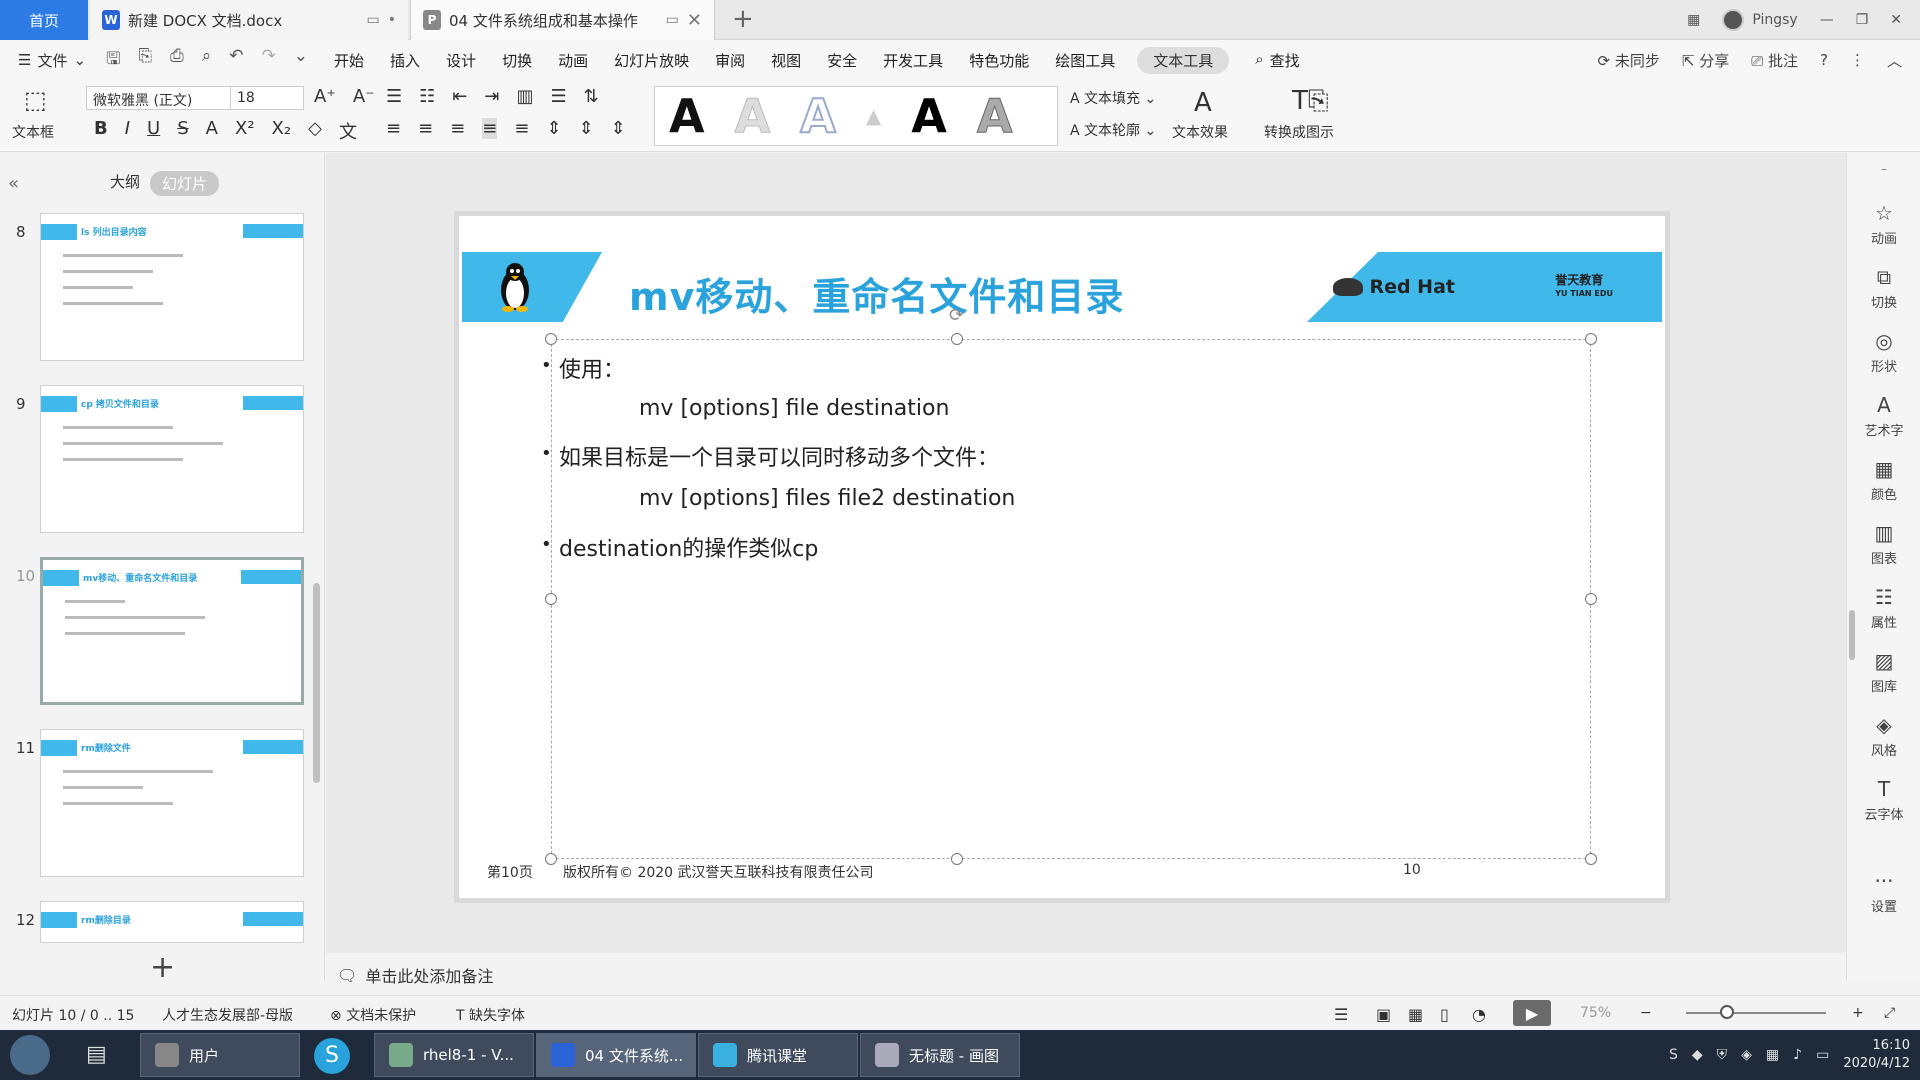 The width and height of the screenshot is (1920, 1080). I want to click on bullet-multi: • 如果目标是一个目录可以同时移动多个文件：, so click(770, 456).